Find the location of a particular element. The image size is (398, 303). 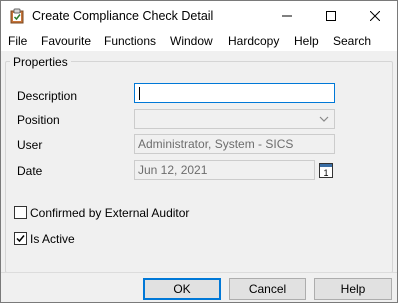

title-bar: Create Compliance Check Detail is located at coordinates (199, 16).